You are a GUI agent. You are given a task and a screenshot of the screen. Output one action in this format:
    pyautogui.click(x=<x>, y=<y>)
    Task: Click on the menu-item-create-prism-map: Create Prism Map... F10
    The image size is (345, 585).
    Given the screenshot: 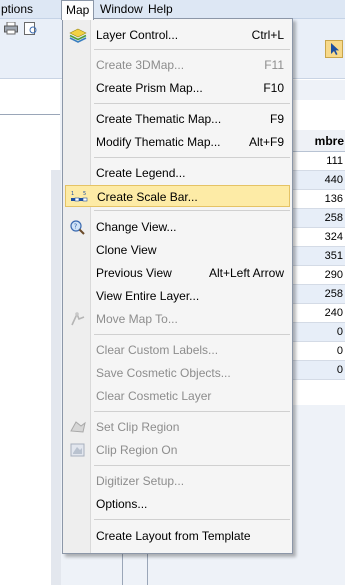 What is the action you would take?
    pyautogui.click(x=177, y=88)
    